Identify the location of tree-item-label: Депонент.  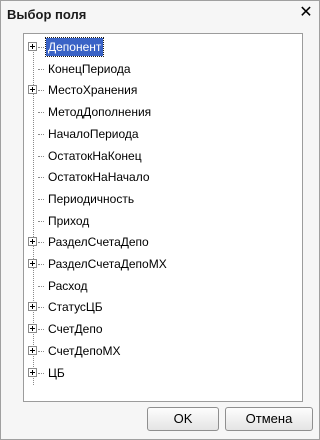
(74, 47).